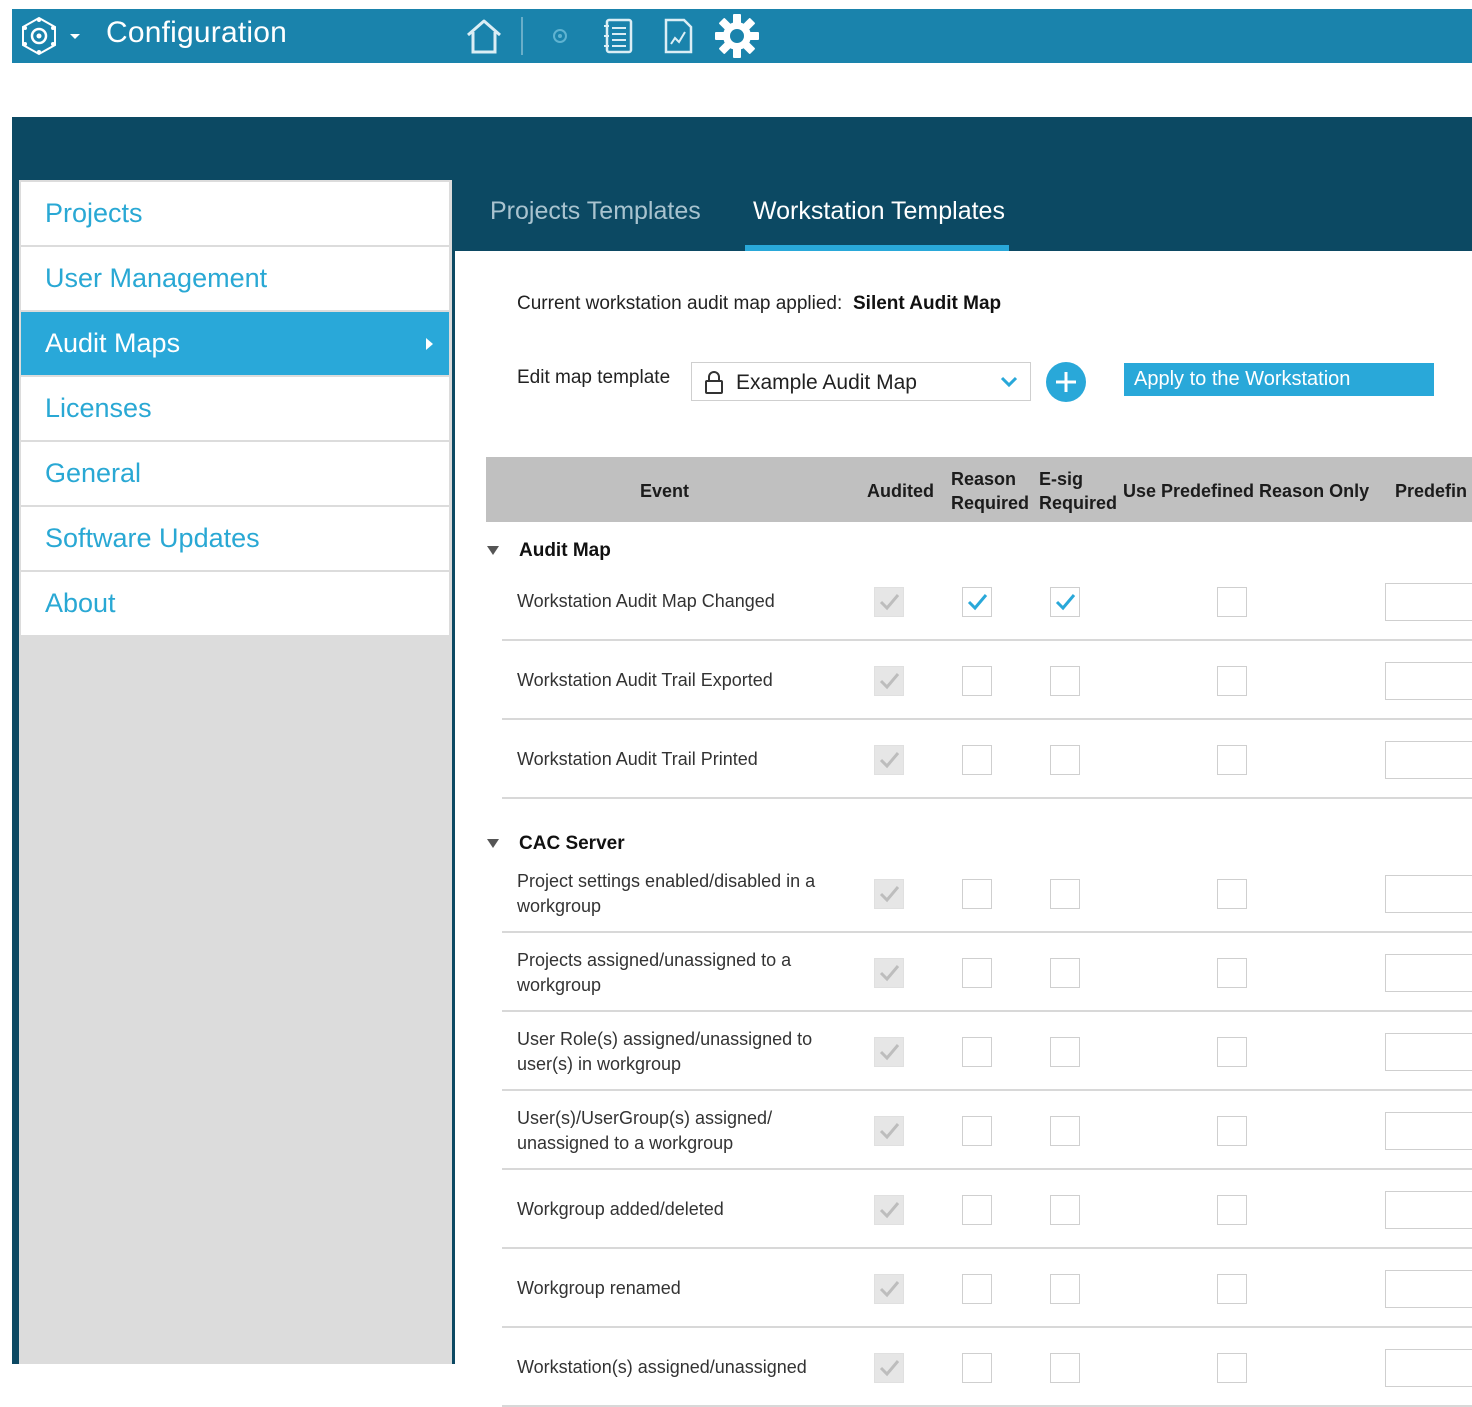 The image size is (1472, 1407). I want to click on app-title-bar: Configuration, so click(742, 36).